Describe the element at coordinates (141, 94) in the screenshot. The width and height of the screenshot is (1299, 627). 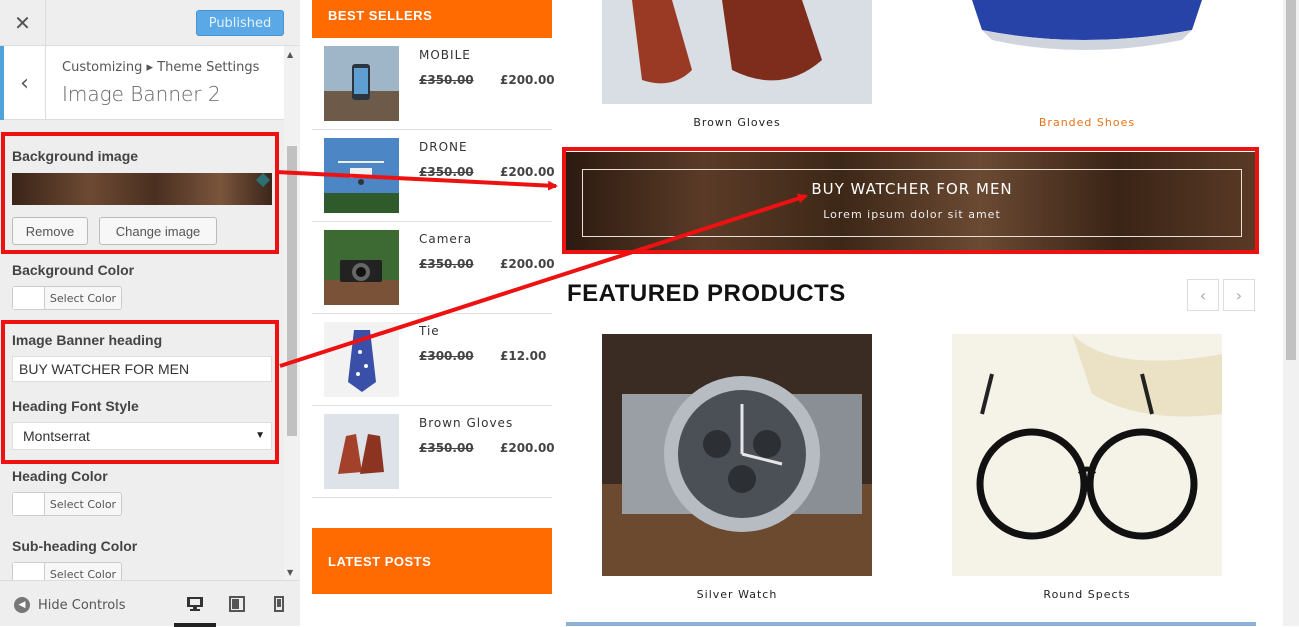
I see `section-title: Image Banner 2` at that location.